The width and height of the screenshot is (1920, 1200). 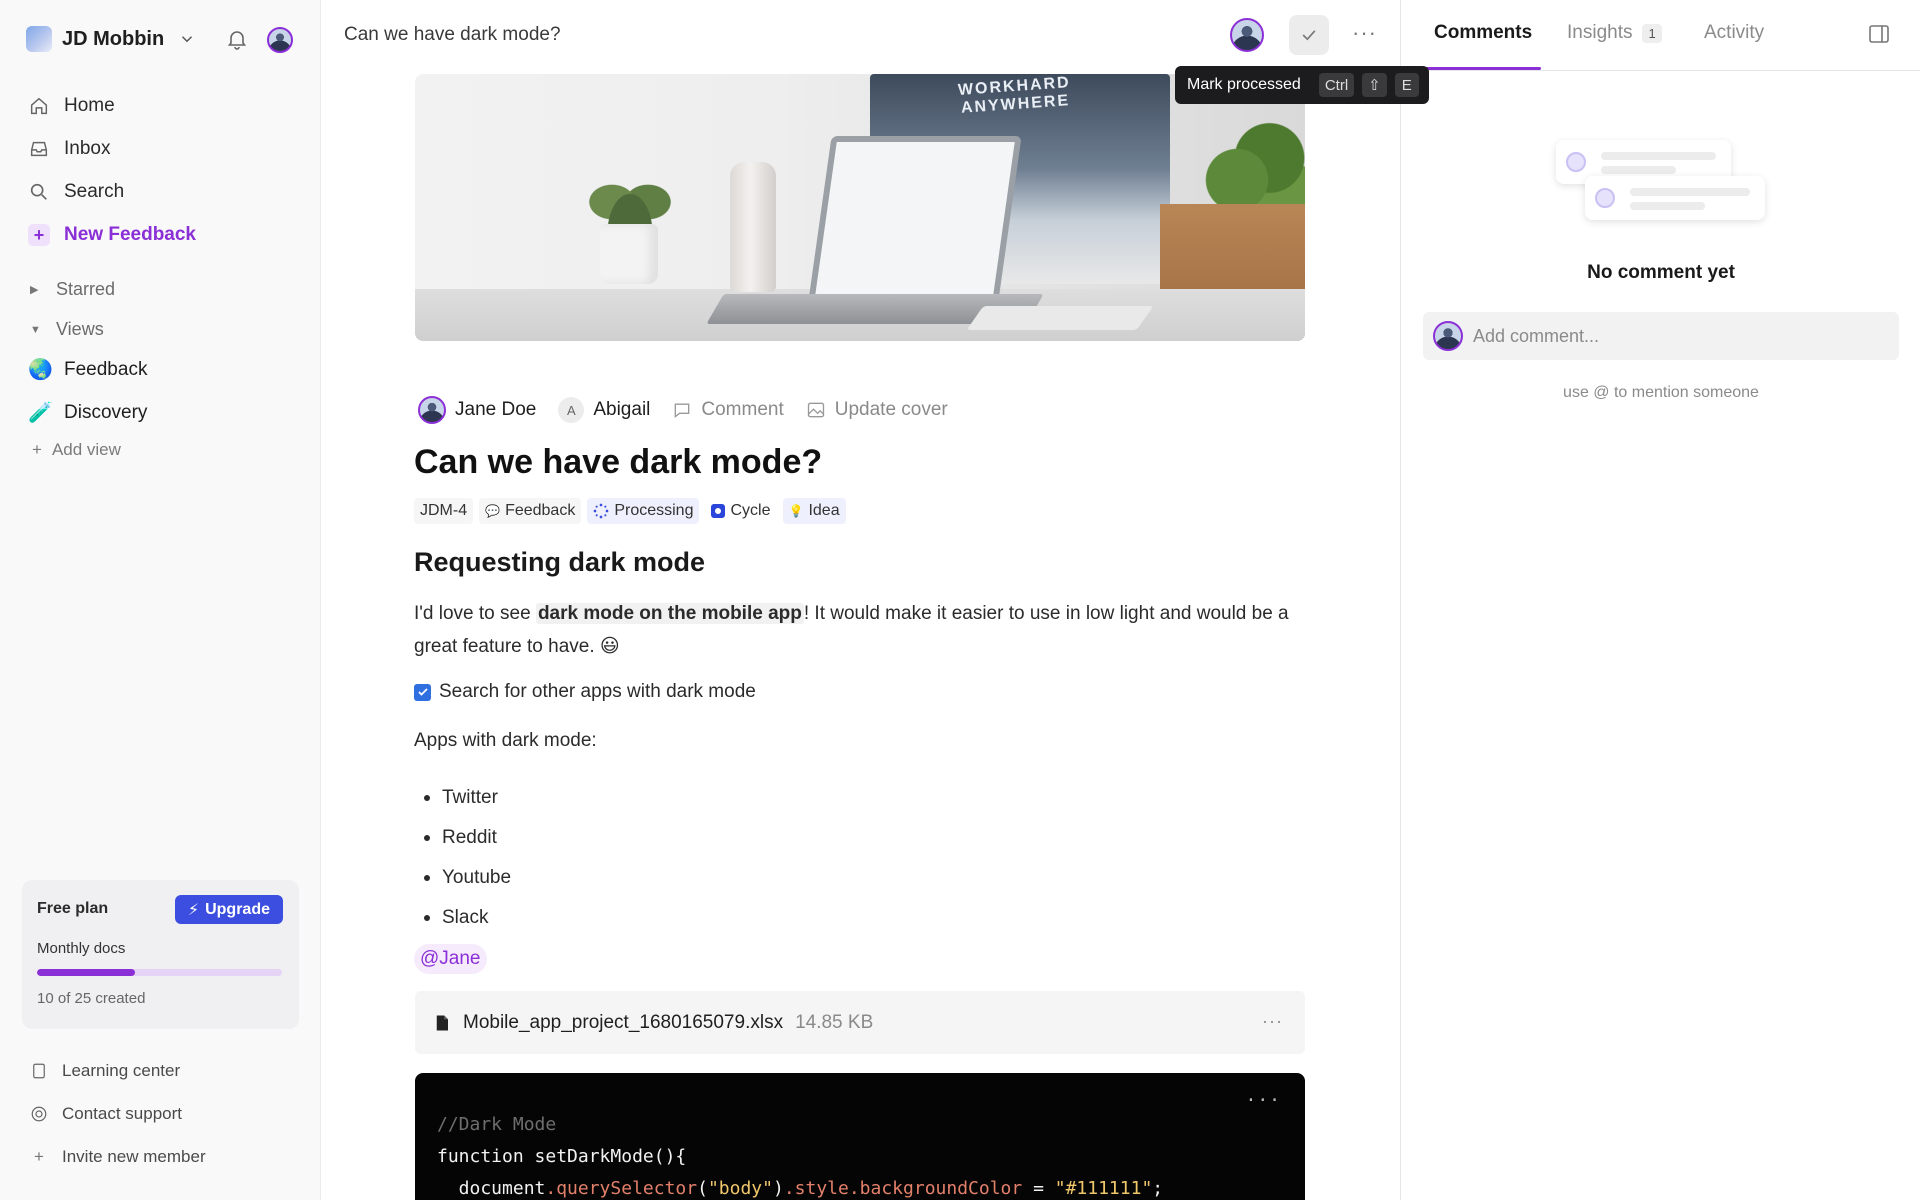 I want to click on tag-idea: 💡 Idea, so click(x=814, y=511).